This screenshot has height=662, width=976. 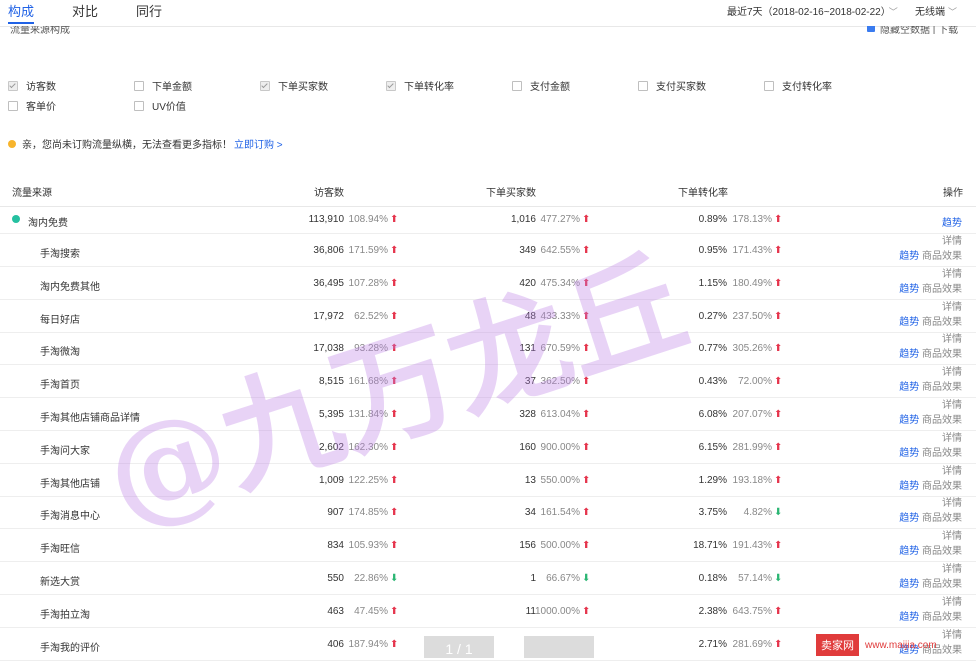 What do you see at coordinates (329, 191) in the screenshot?
I see `col-visitors: 访客数` at bounding box center [329, 191].